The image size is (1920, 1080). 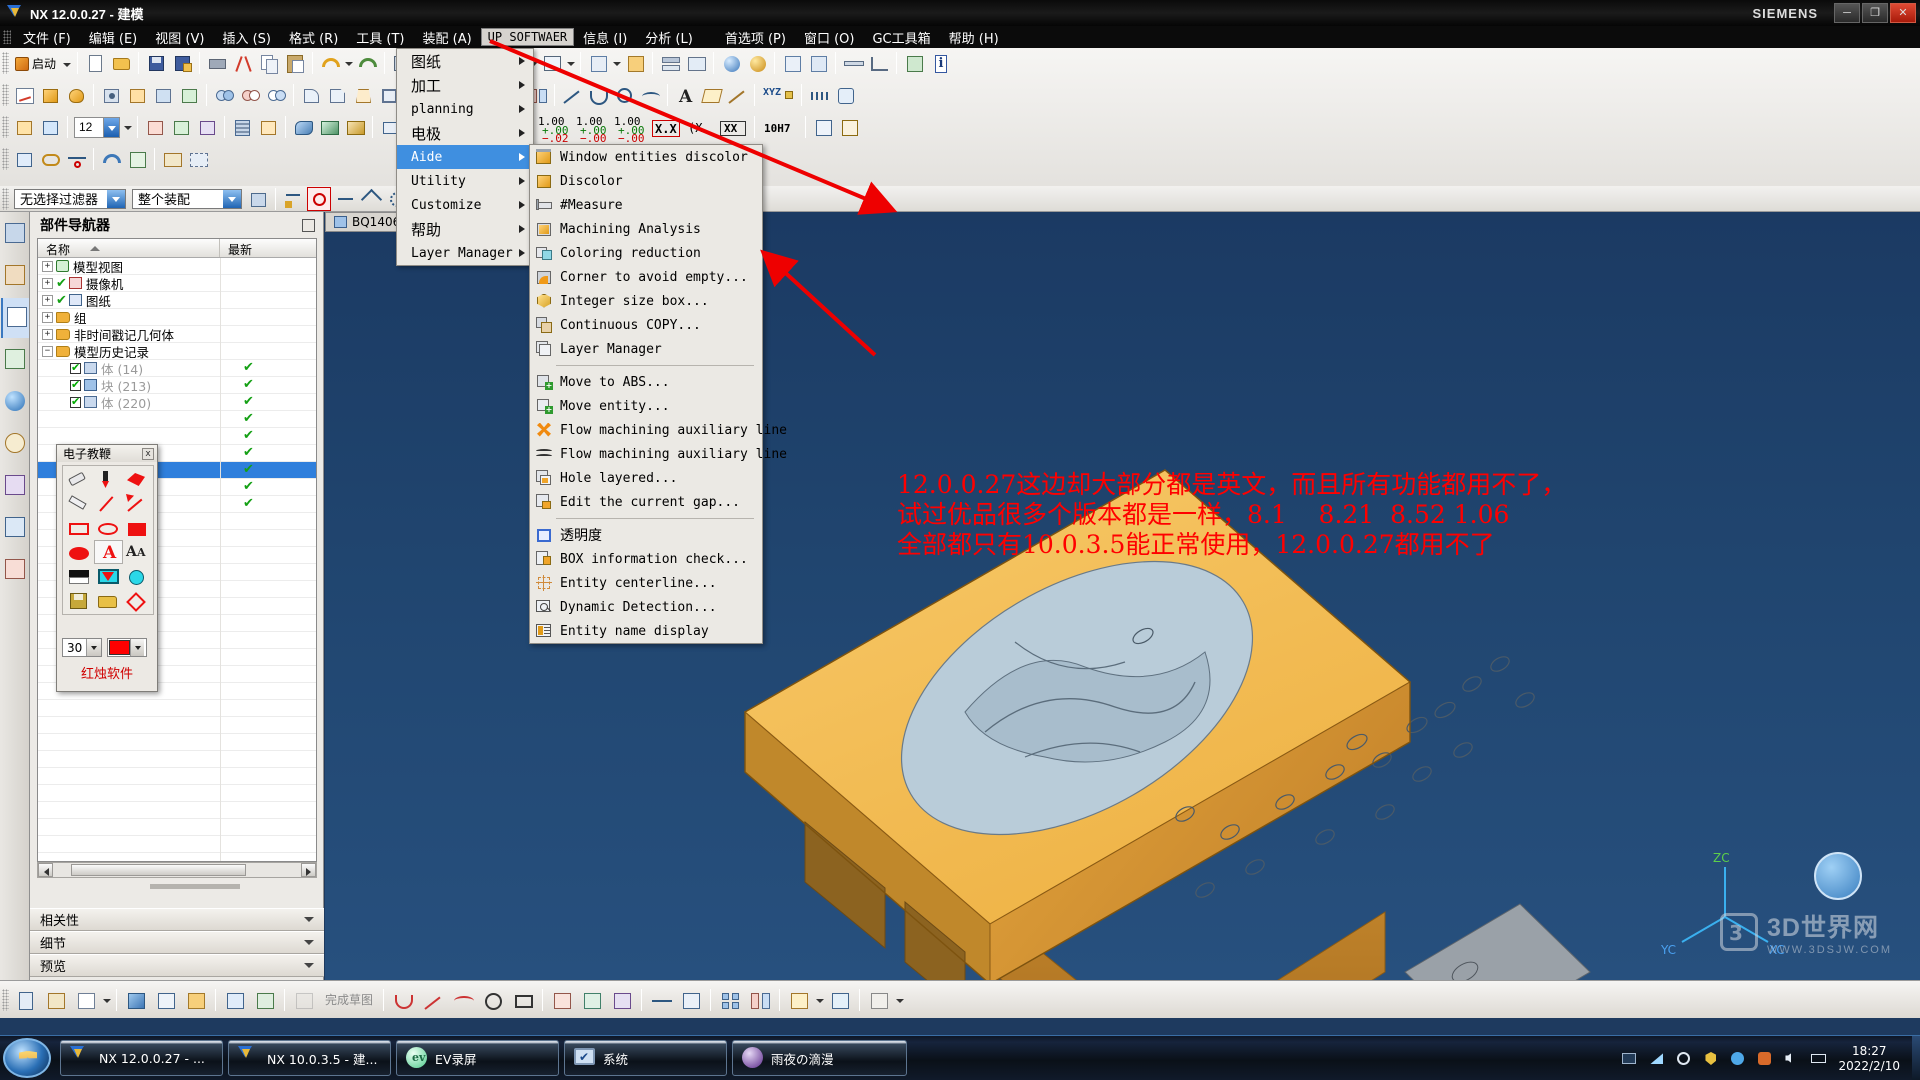 What do you see at coordinates (760, 1000) in the screenshot?
I see `sketch-mirror-button` at bounding box center [760, 1000].